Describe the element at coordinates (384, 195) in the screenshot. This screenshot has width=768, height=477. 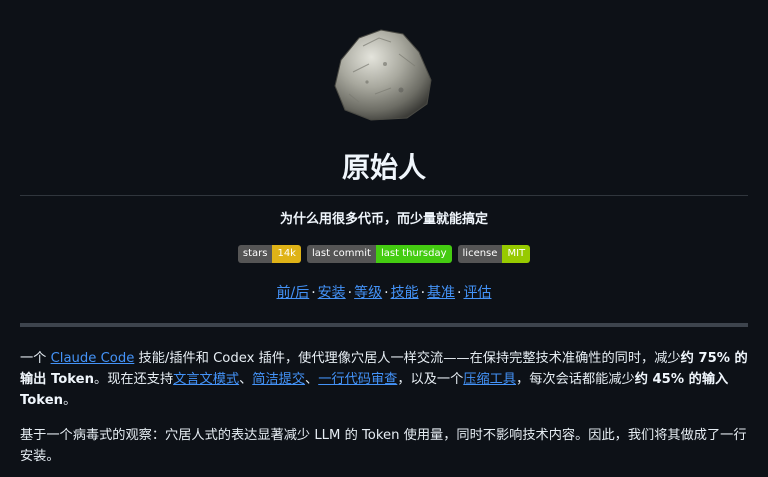
I see `title-divider` at that location.